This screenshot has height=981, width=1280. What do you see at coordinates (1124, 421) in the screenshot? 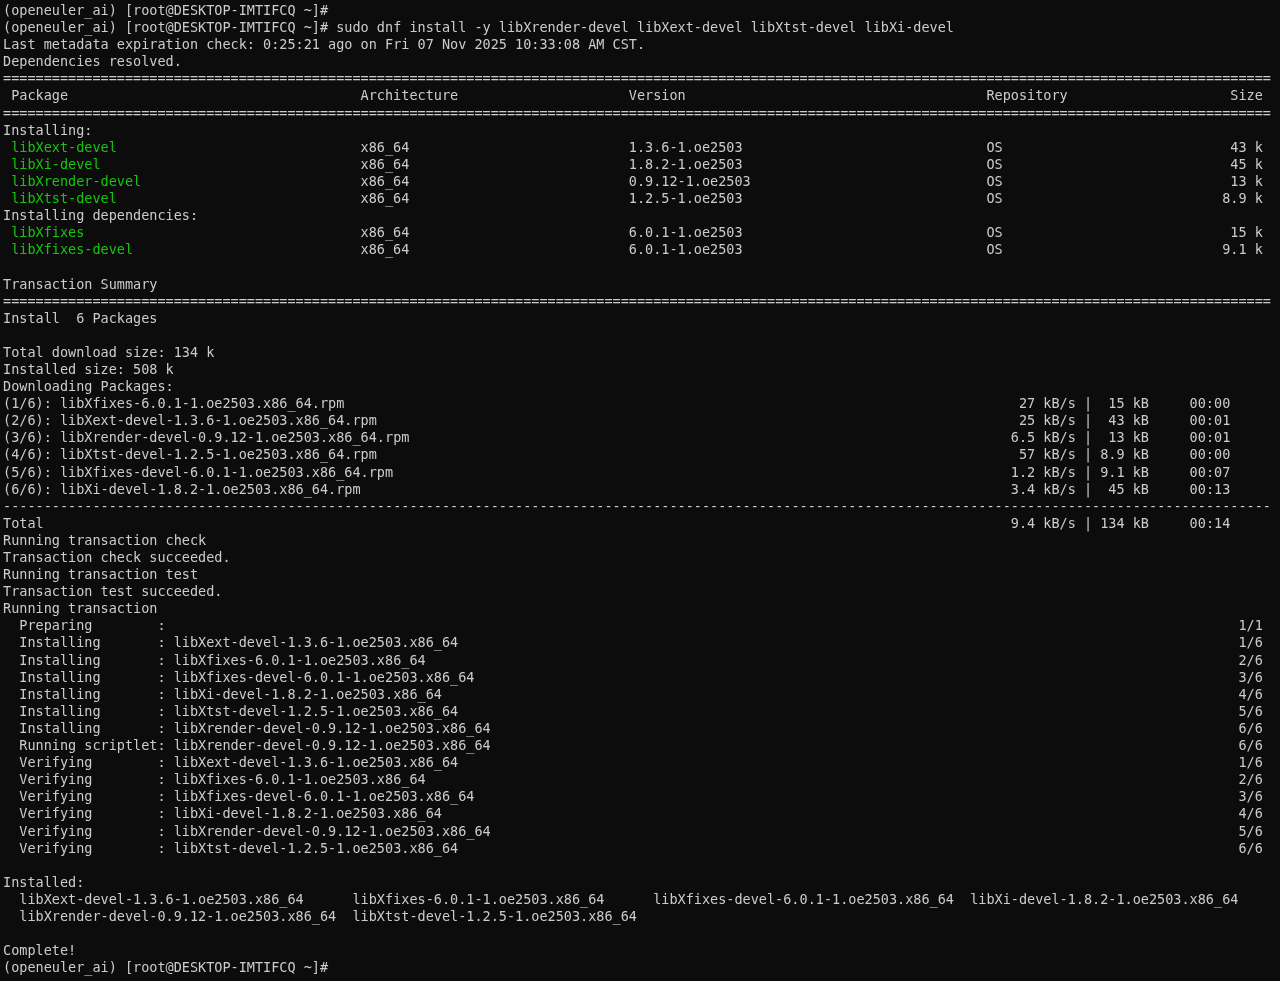
I see `download-stats: 25 kB/s | 43 kB 00:01` at bounding box center [1124, 421].